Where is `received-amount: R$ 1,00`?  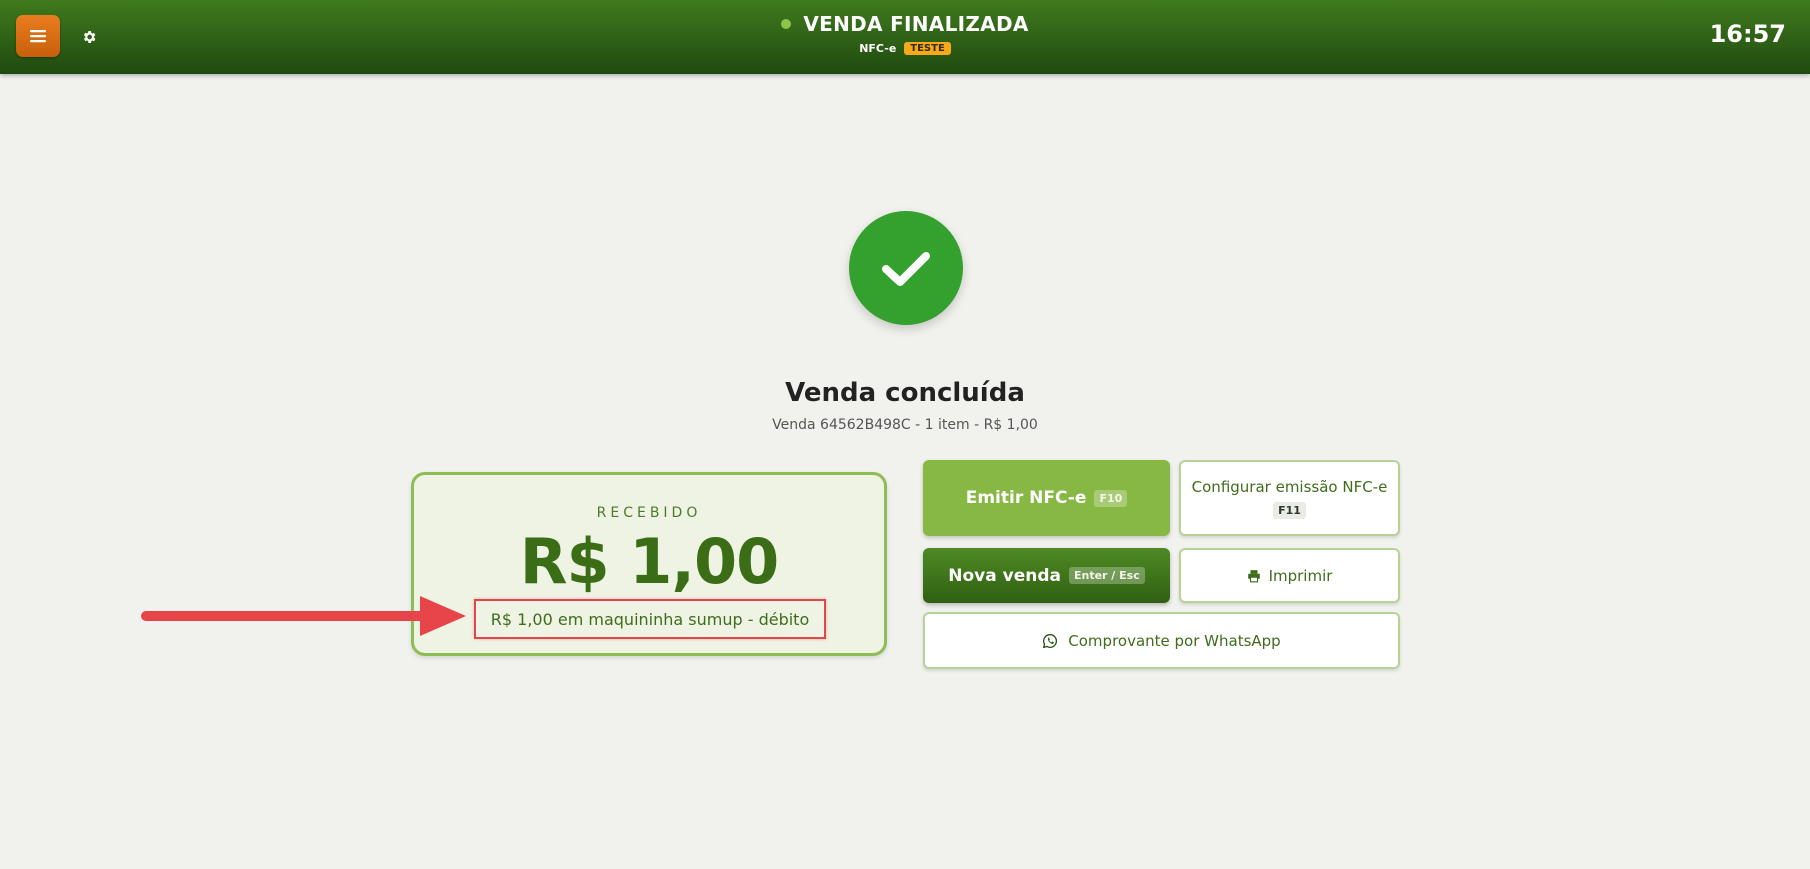
received-amount: R$ 1,00 is located at coordinates (649, 561).